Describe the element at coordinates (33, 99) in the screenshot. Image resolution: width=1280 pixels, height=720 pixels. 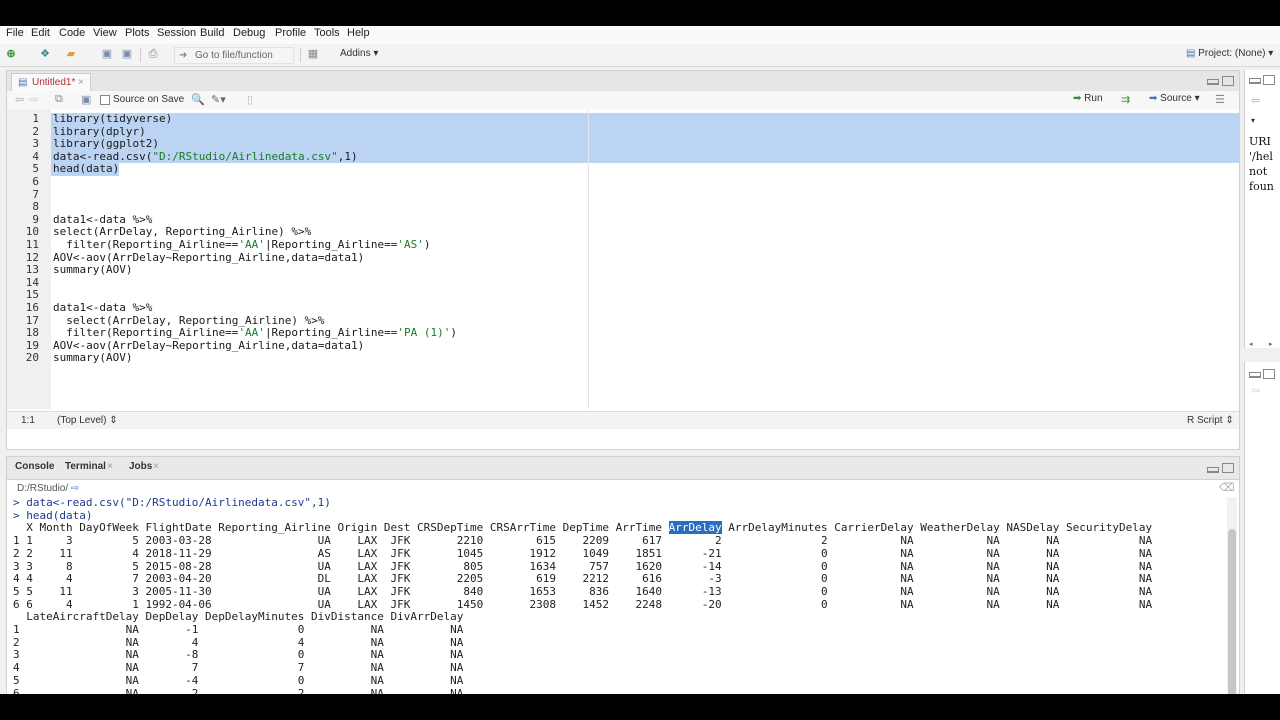
I see `forward-arrow-icon: ⇨` at that location.